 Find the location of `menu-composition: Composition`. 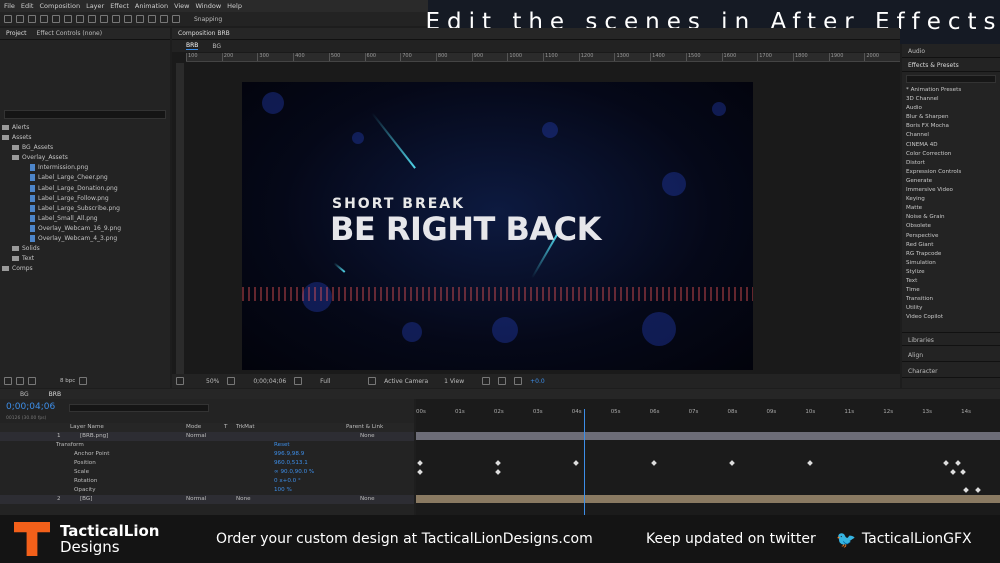

menu-composition: Composition is located at coordinates (59, 6).